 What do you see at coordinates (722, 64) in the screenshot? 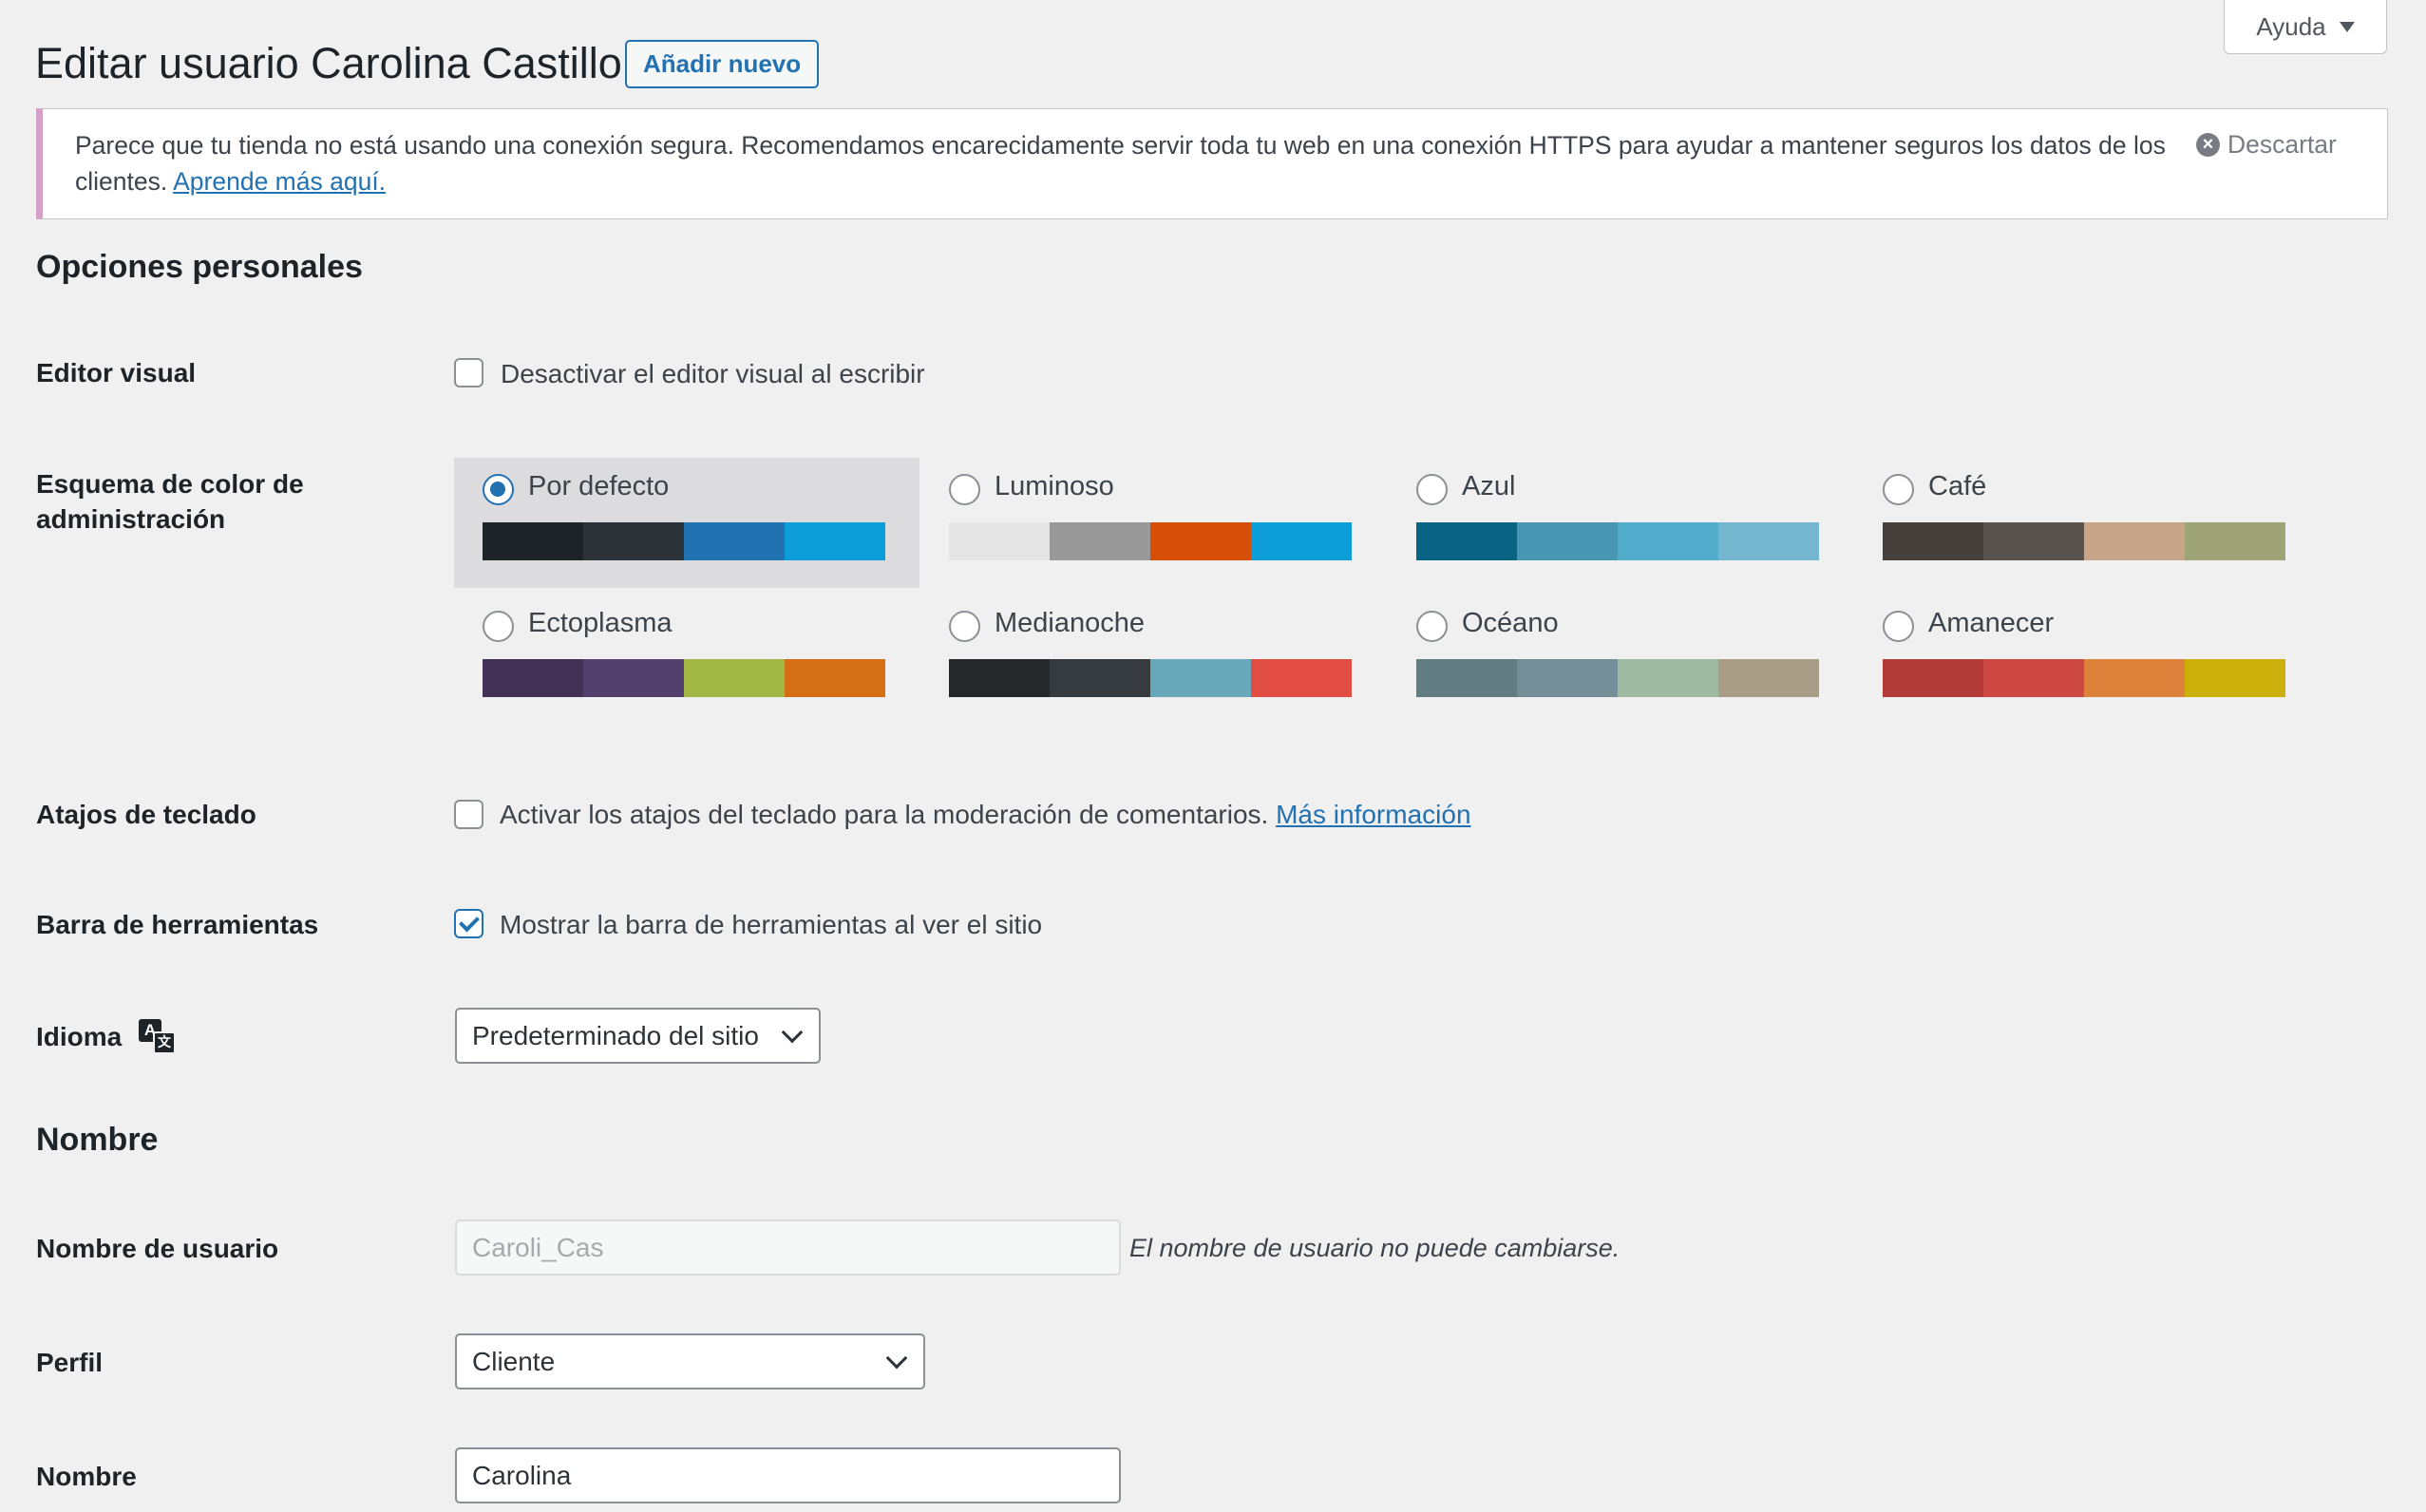
I see `add-new-button: Añadir nuevo` at bounding box center [722, 64].